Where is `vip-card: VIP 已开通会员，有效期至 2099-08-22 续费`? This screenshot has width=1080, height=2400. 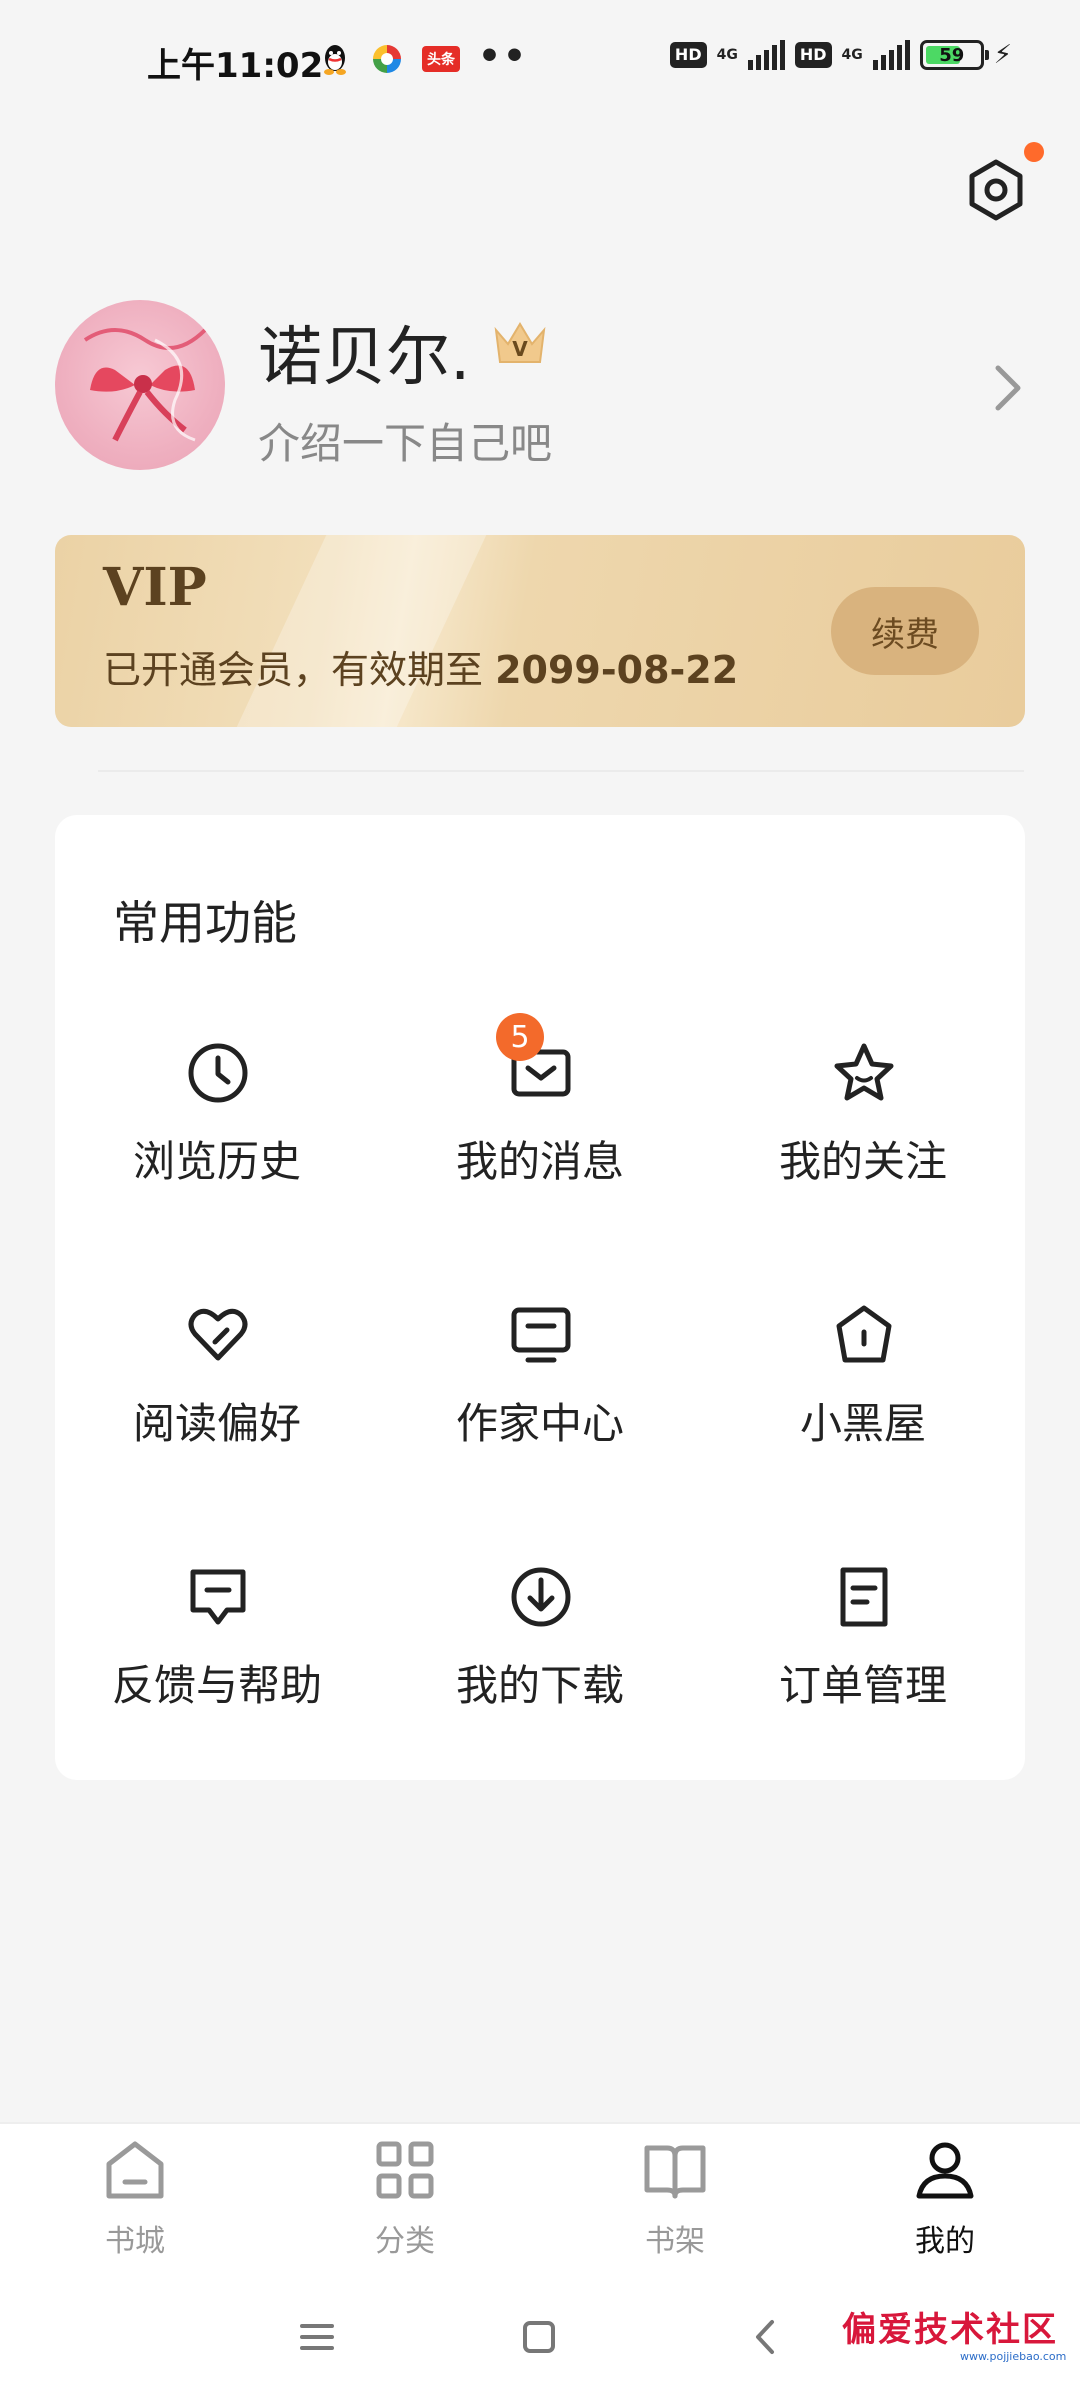
vip-card: VIP 已开通会员，有效期至 2099-08-22 续费 is located at coordinates (540, 631).